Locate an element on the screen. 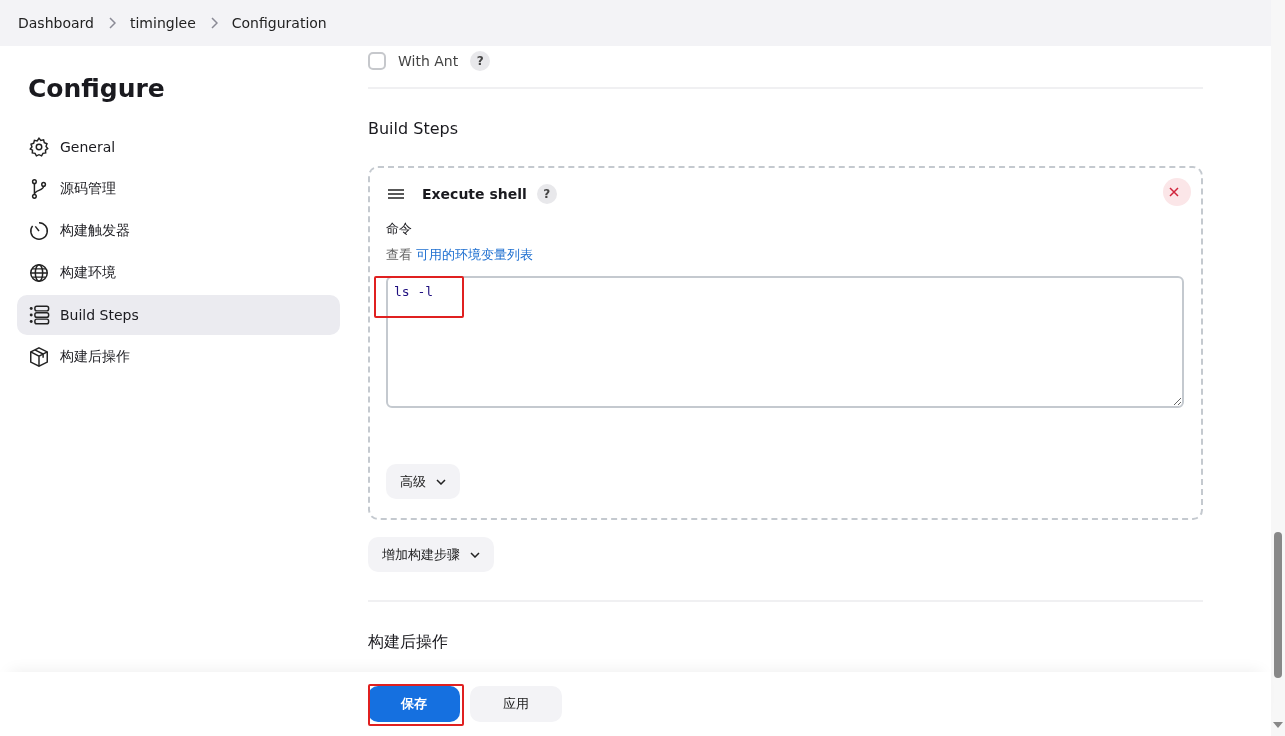 The width and height of the screenshot is (1285, 736). sidebar-item: 构建触发器 is located at coordinates (178, 231).